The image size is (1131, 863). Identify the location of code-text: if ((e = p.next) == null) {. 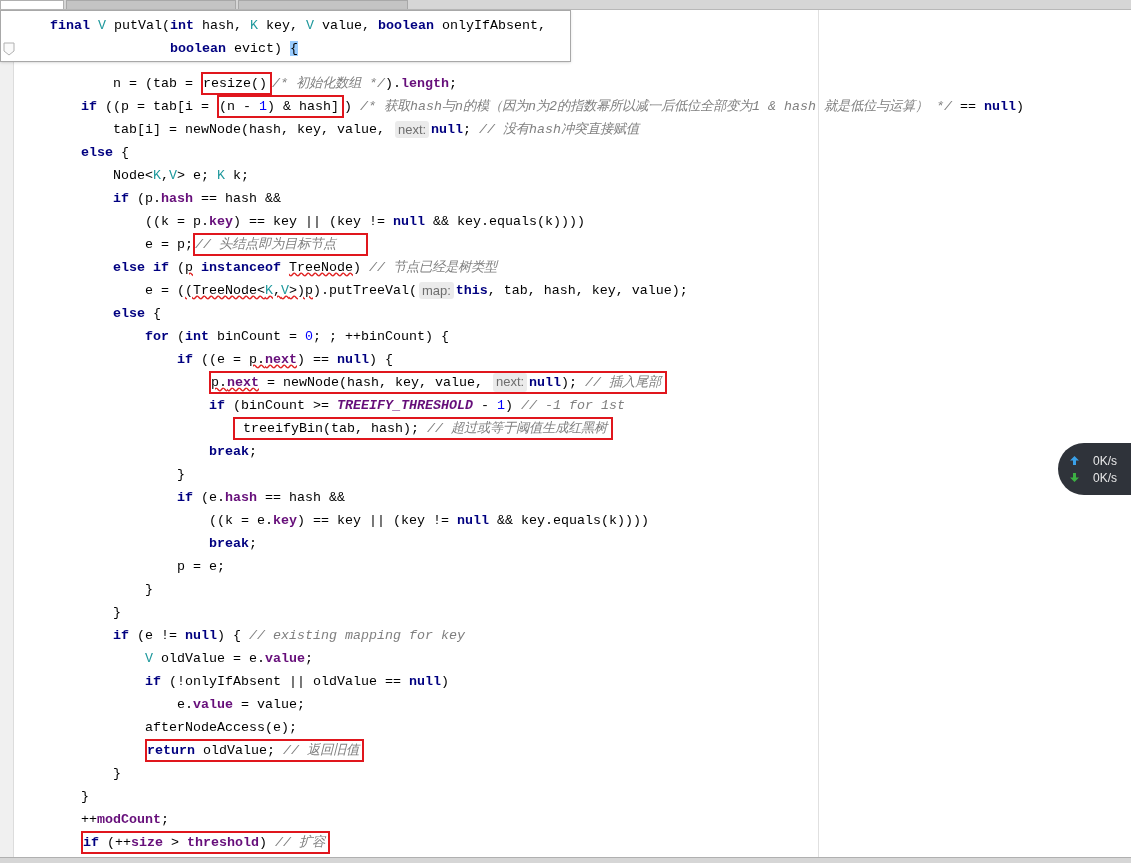
(284, 359).